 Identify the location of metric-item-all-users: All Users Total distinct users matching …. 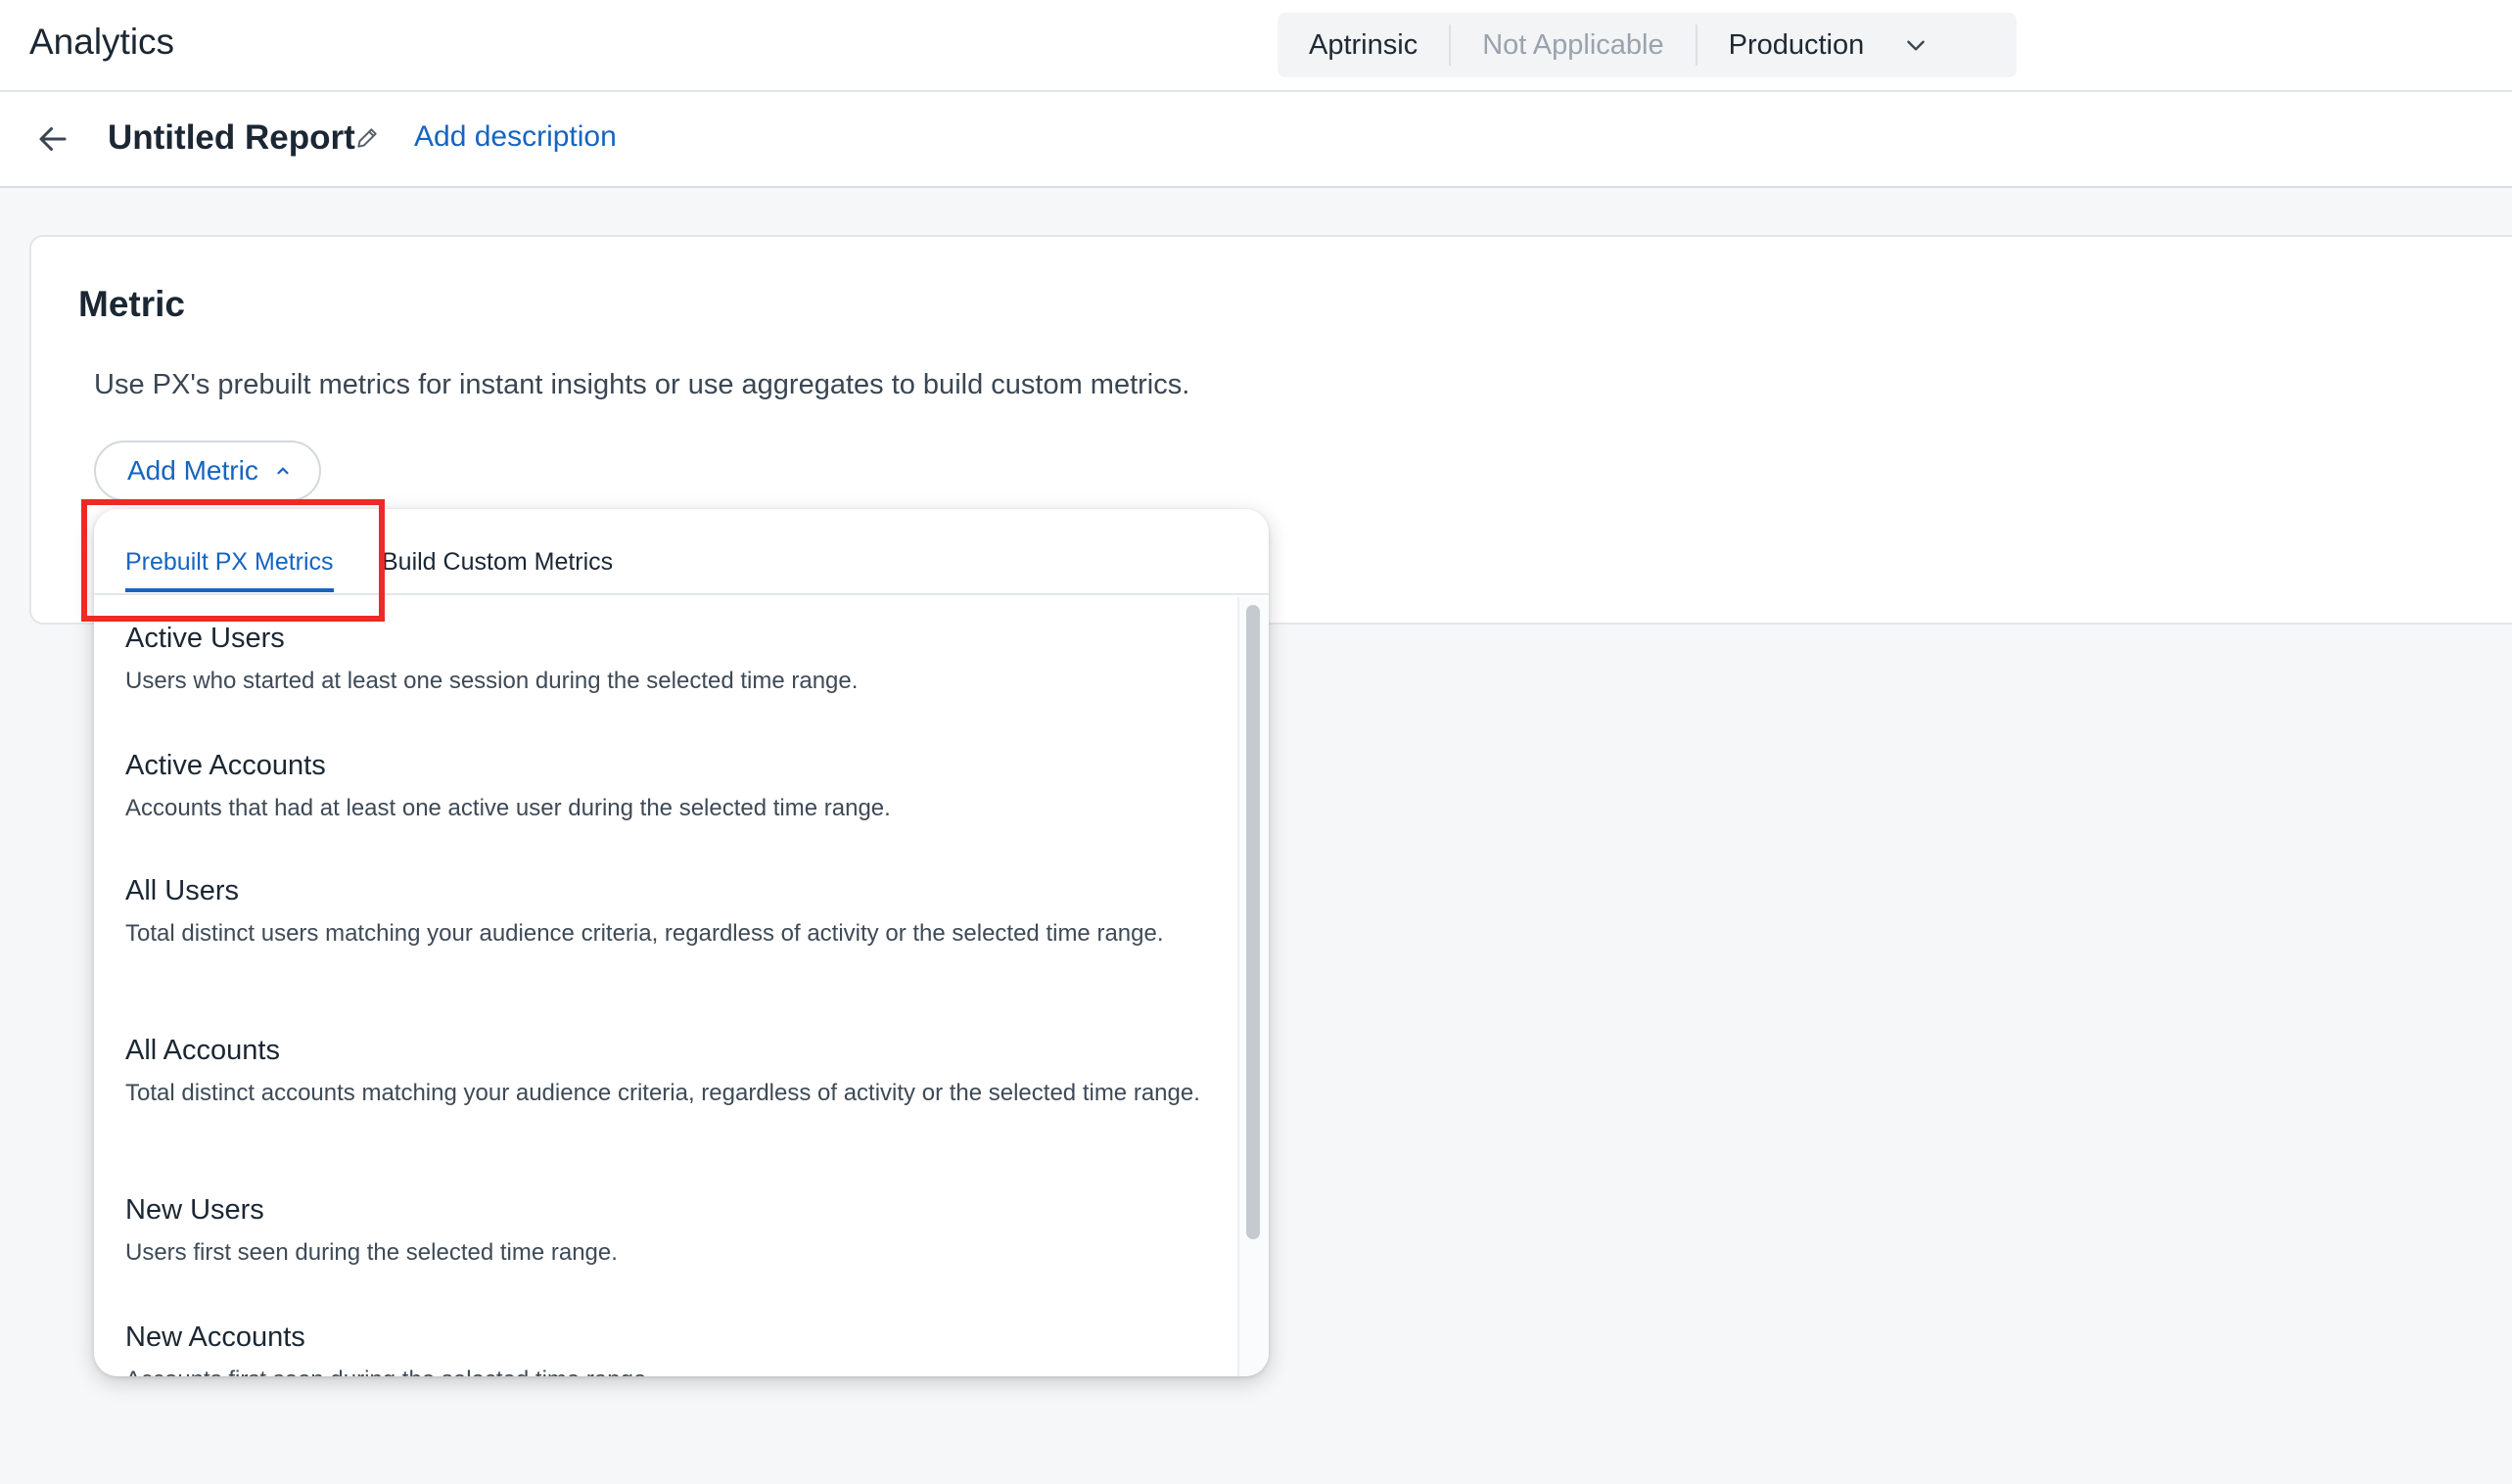
(668, 913).